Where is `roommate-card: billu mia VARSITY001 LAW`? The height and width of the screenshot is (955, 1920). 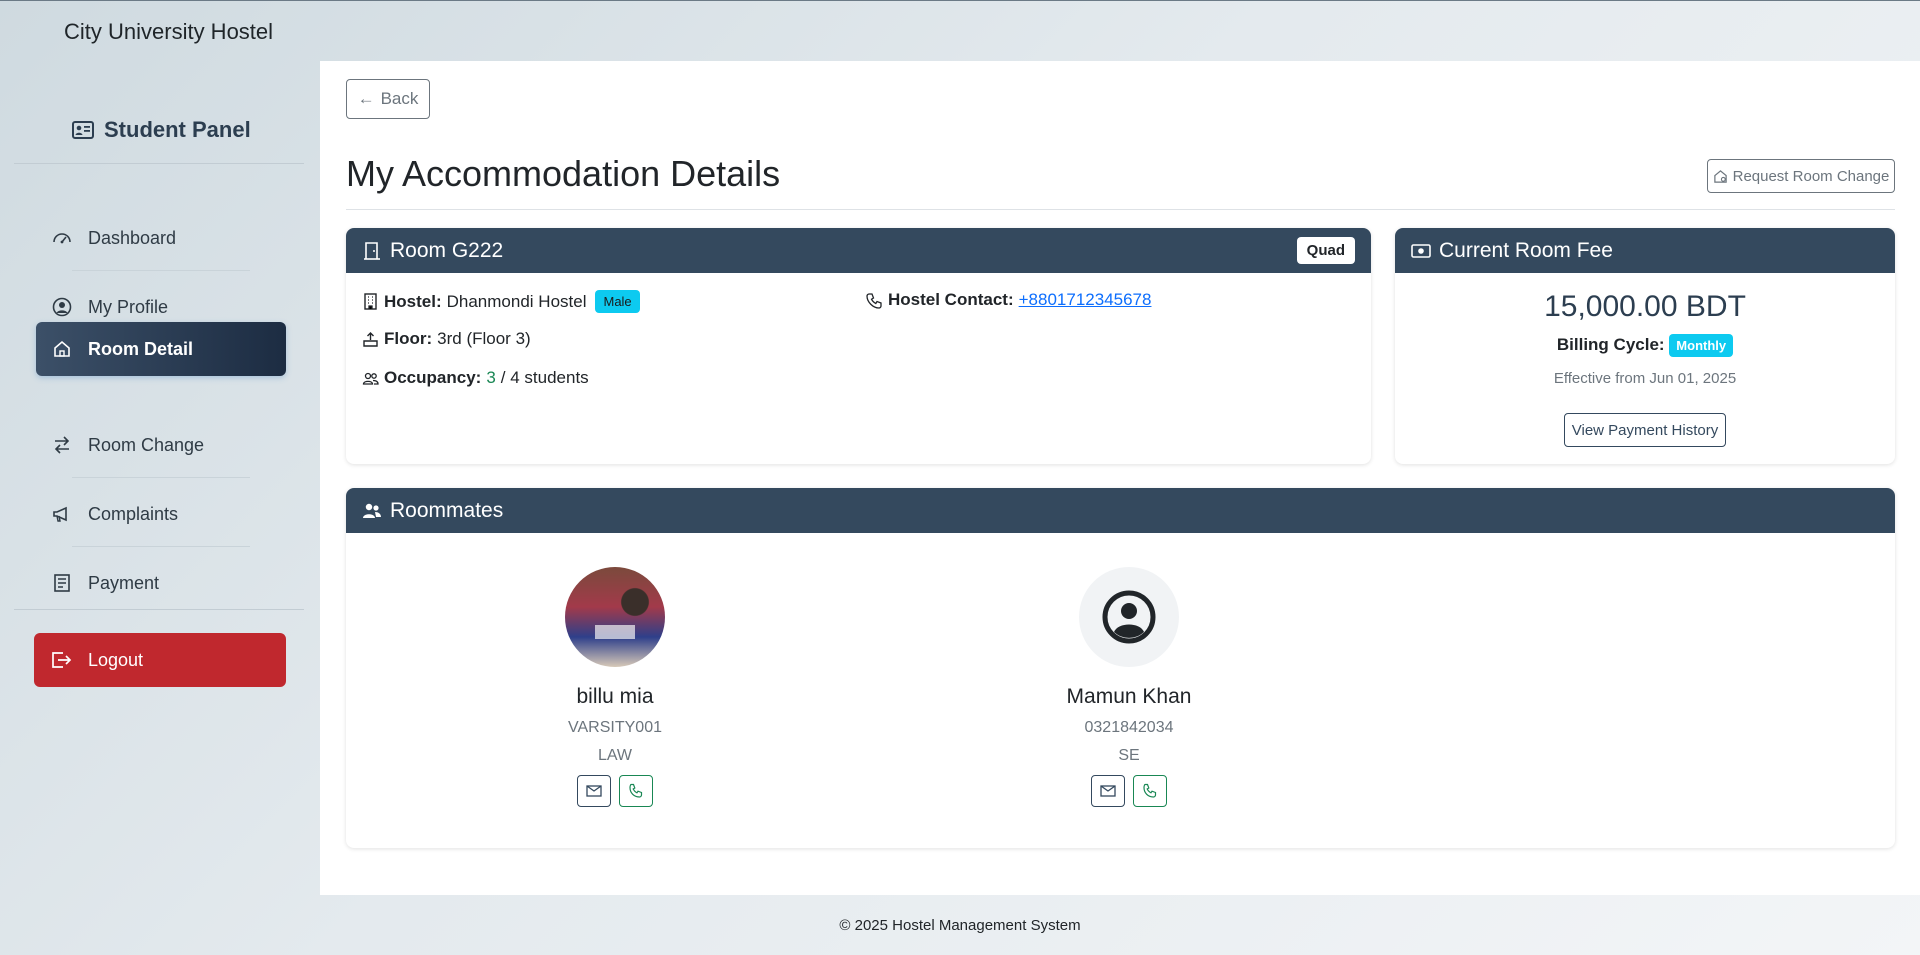
roommate-card: billu mia VARSITY001 LAW is located at coordinates (615, 687).